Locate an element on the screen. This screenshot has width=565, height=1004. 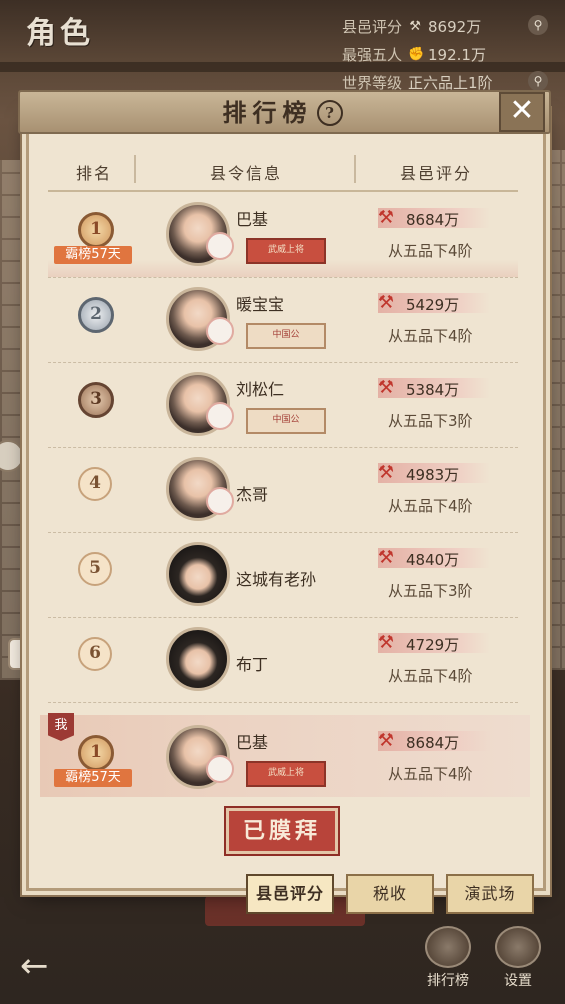
table-row: 5 这城有老孙 ⚒ 4840万 从五品下3阶 is located at coordinates (283, 575).